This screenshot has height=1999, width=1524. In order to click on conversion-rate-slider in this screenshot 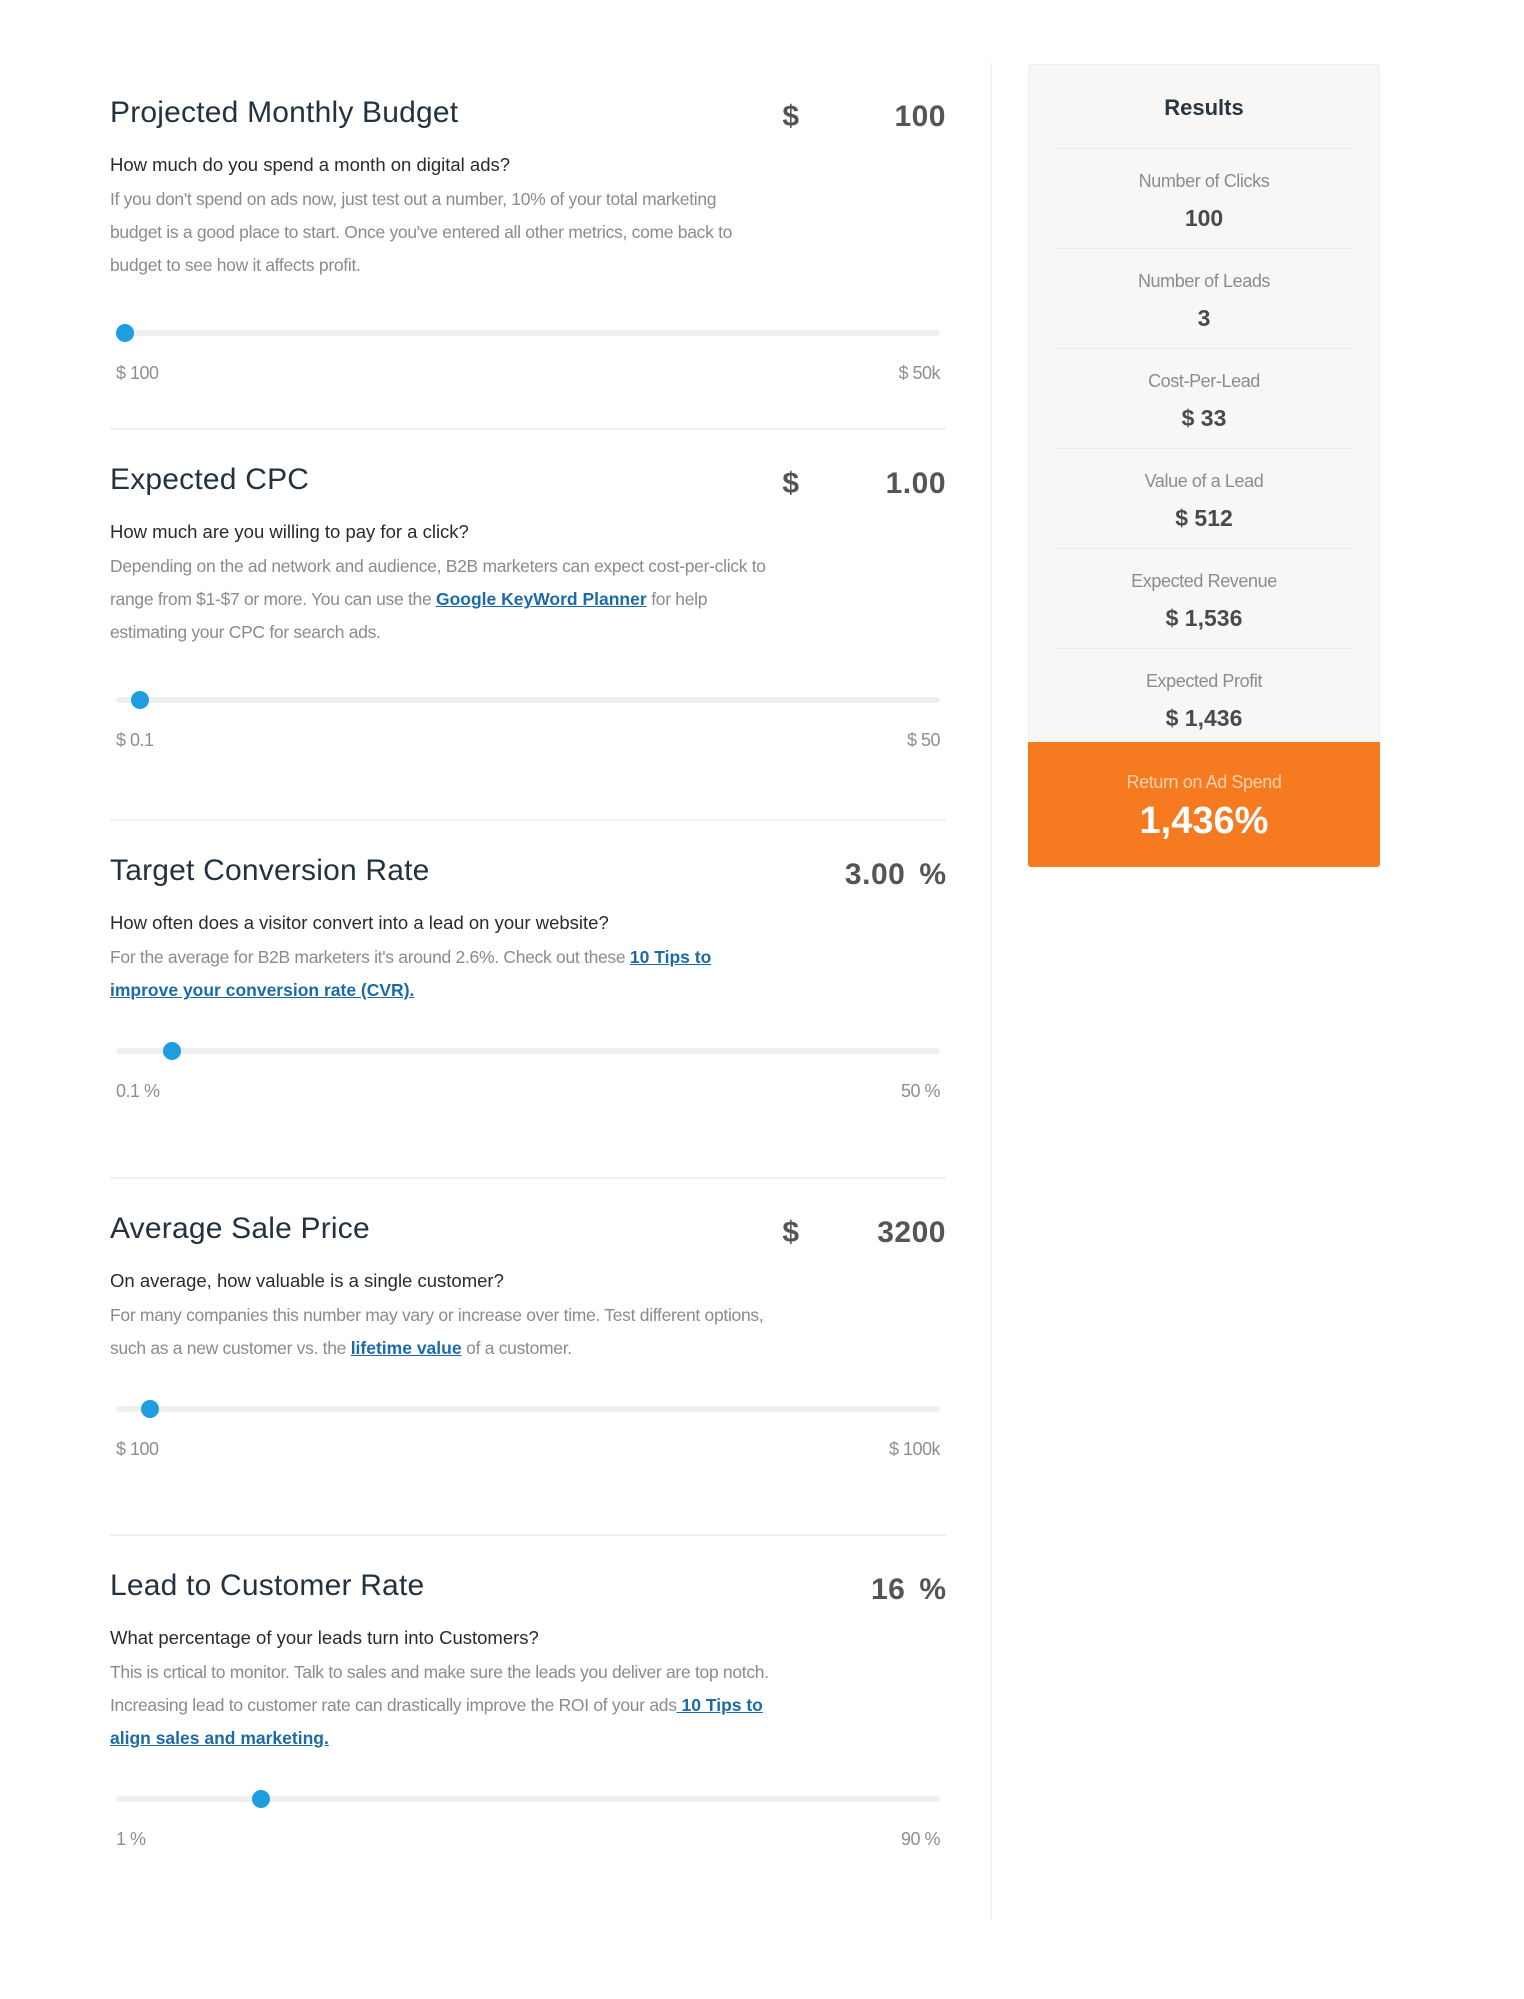, I will do `click(528, 1051)`.